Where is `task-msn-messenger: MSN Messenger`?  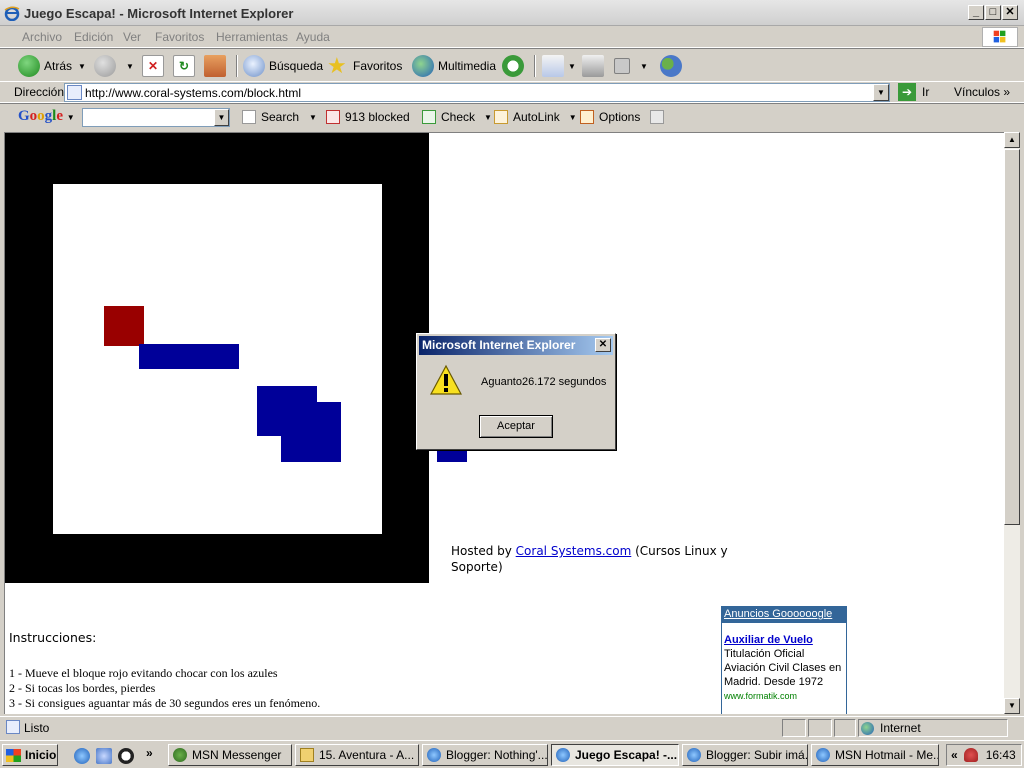
task-msn-messenger: MSN Messenger is located at coordinates (230, 755).